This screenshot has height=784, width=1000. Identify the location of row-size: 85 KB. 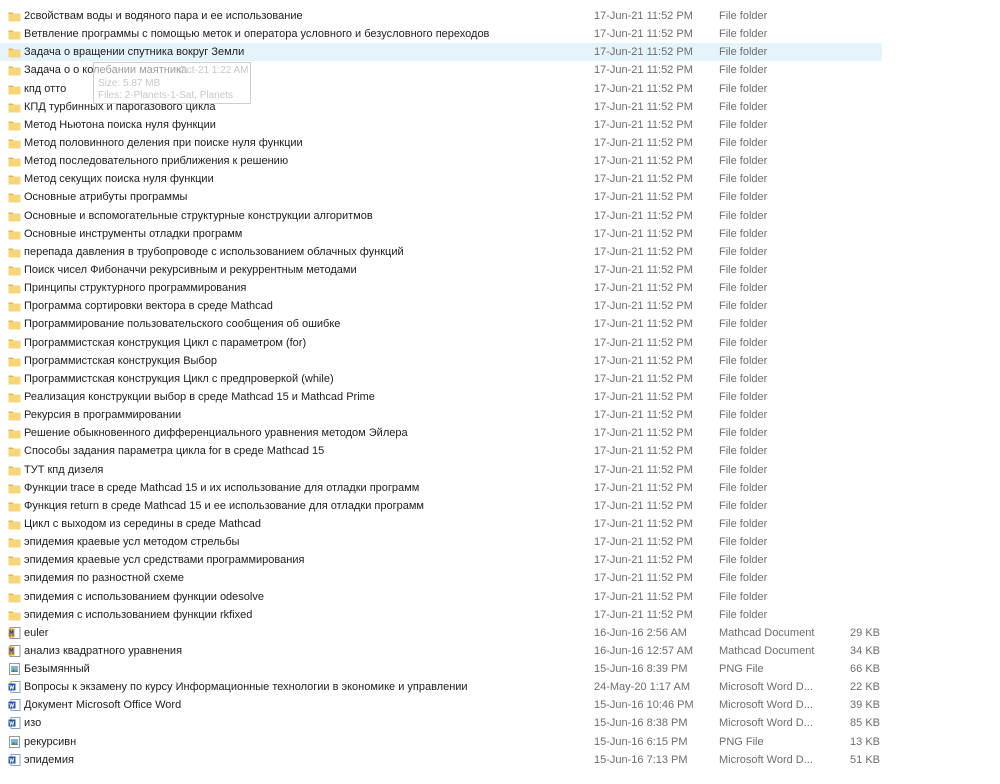
(865, 723).